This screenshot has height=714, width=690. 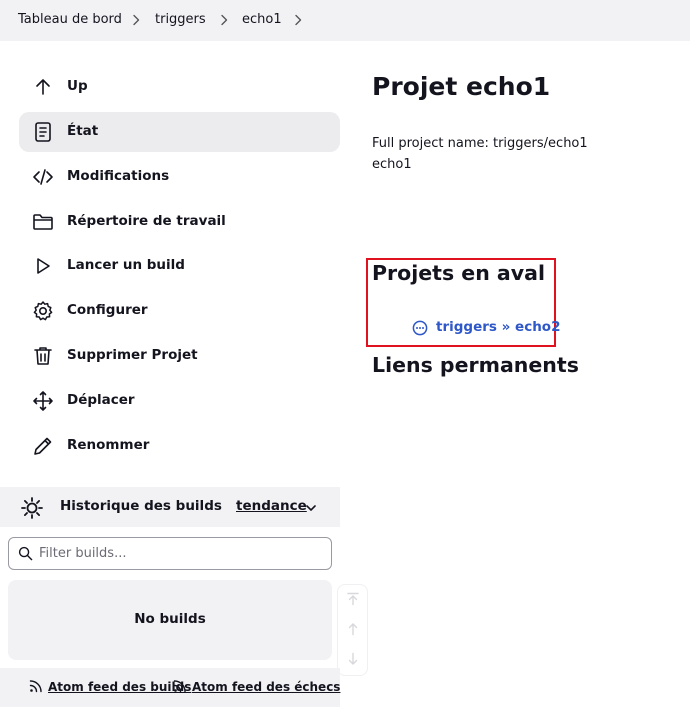 I want to click on trend-link: tendance, so click(x=271, y=506).